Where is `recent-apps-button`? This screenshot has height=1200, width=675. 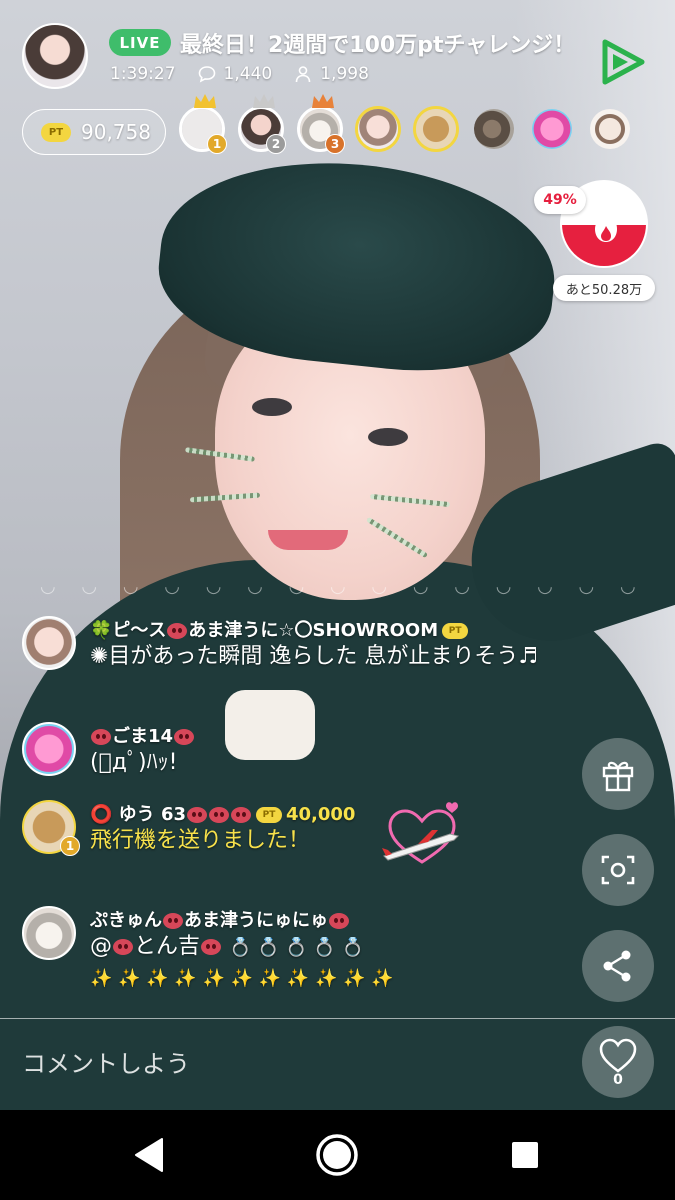 recent-apps-button is located at coordinates (525, 1155).